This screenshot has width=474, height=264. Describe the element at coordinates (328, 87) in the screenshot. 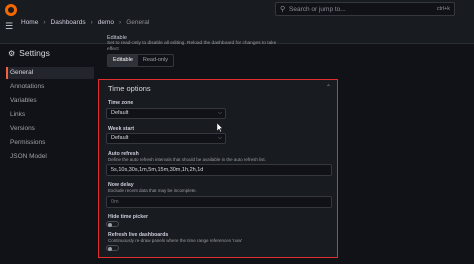

I see `collapse-chevron-icon: ⌃` at that location.